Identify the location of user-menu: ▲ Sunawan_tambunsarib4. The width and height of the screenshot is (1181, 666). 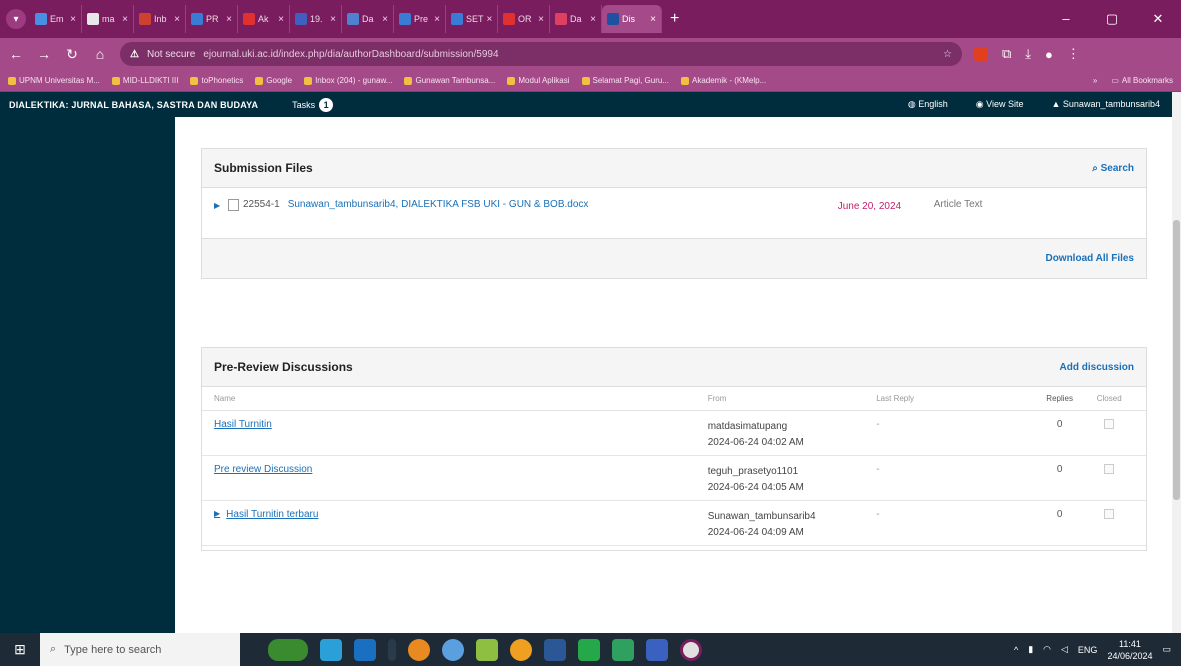
(1106, 104).